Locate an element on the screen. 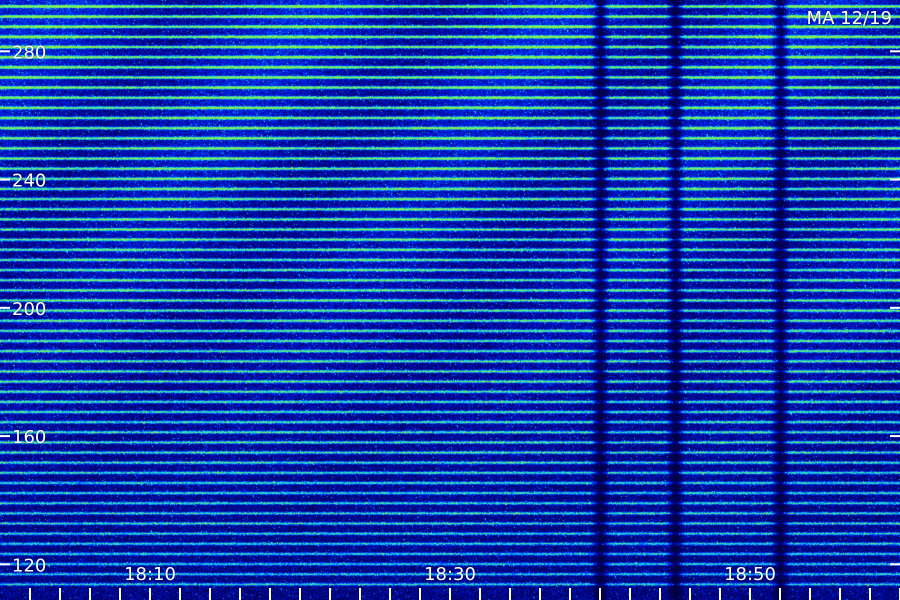 This screenshot has width=900, height=600. y-tick-label: 160 is located at coordinates (29, 437).